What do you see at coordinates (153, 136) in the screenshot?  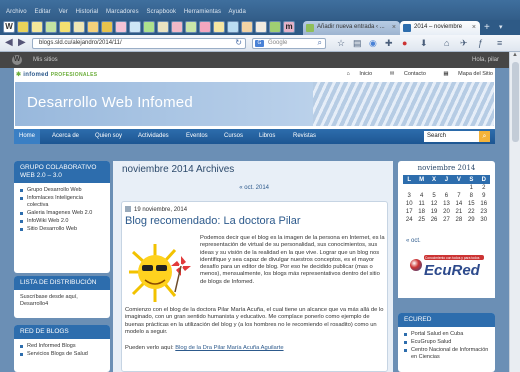 I see `nav-actividades: Actividades` at bounding box center [153, 136].